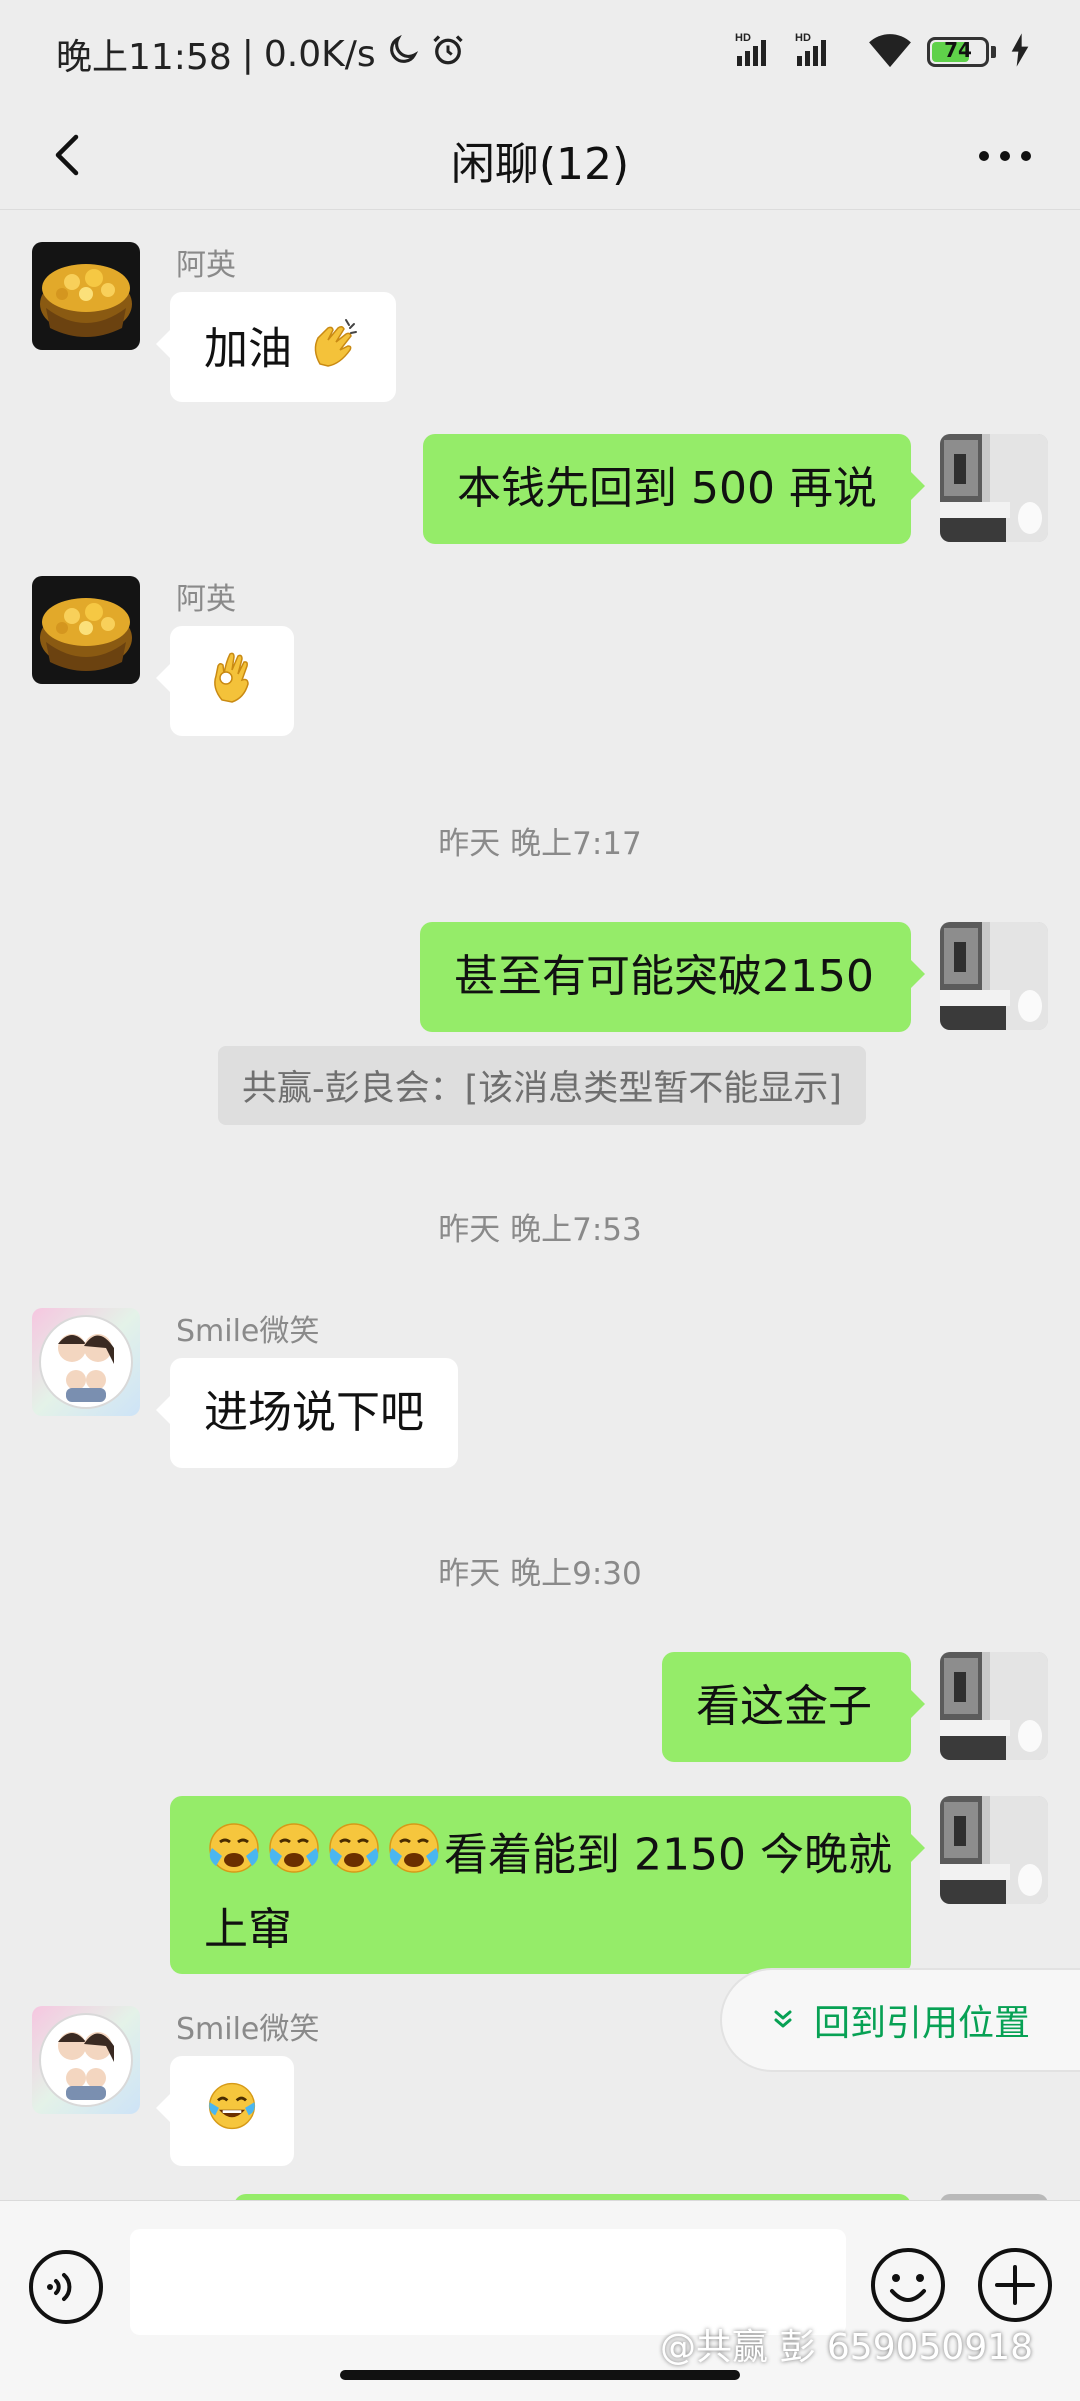 This screenshot has width=1080, height=2401. Describe the element at coordinates (668, 1855) in the screenshot. I see `message-text: 看着能到 2150 今晚就` at that location.